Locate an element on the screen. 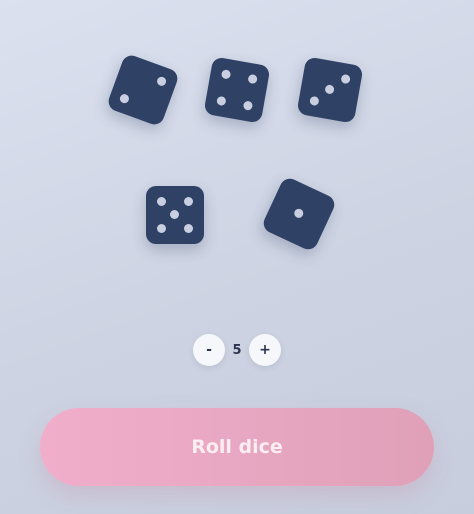  die-face-5-icon is located at coordinates (175, 215).